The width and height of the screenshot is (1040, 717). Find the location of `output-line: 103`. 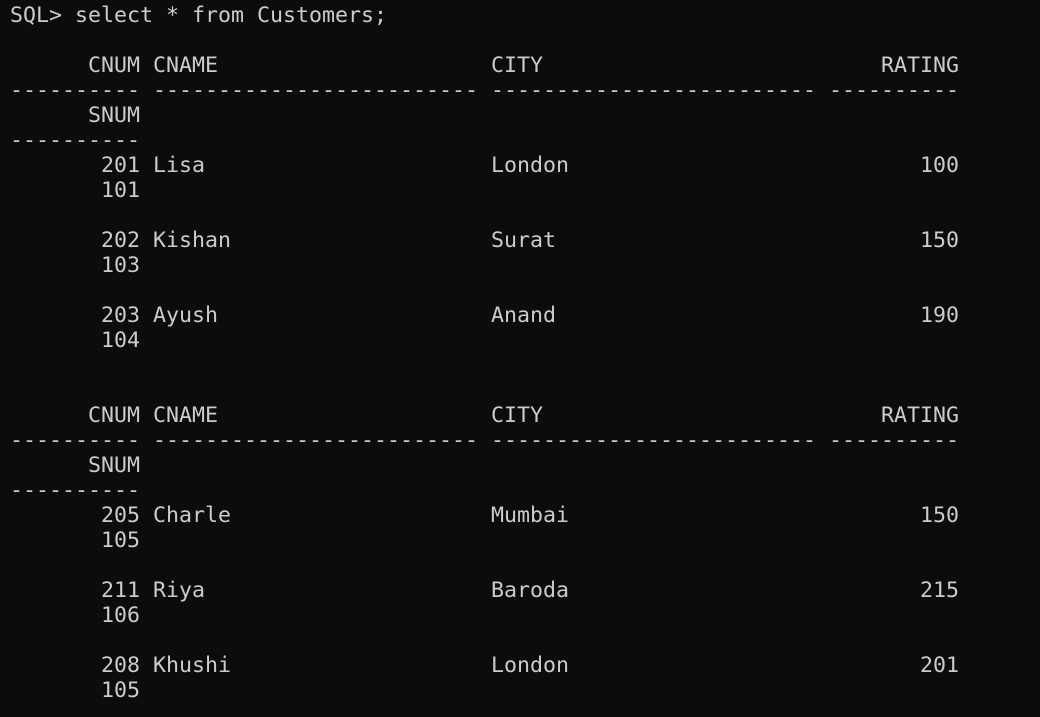

output-line: 103 is located at coordinates (75, 265).